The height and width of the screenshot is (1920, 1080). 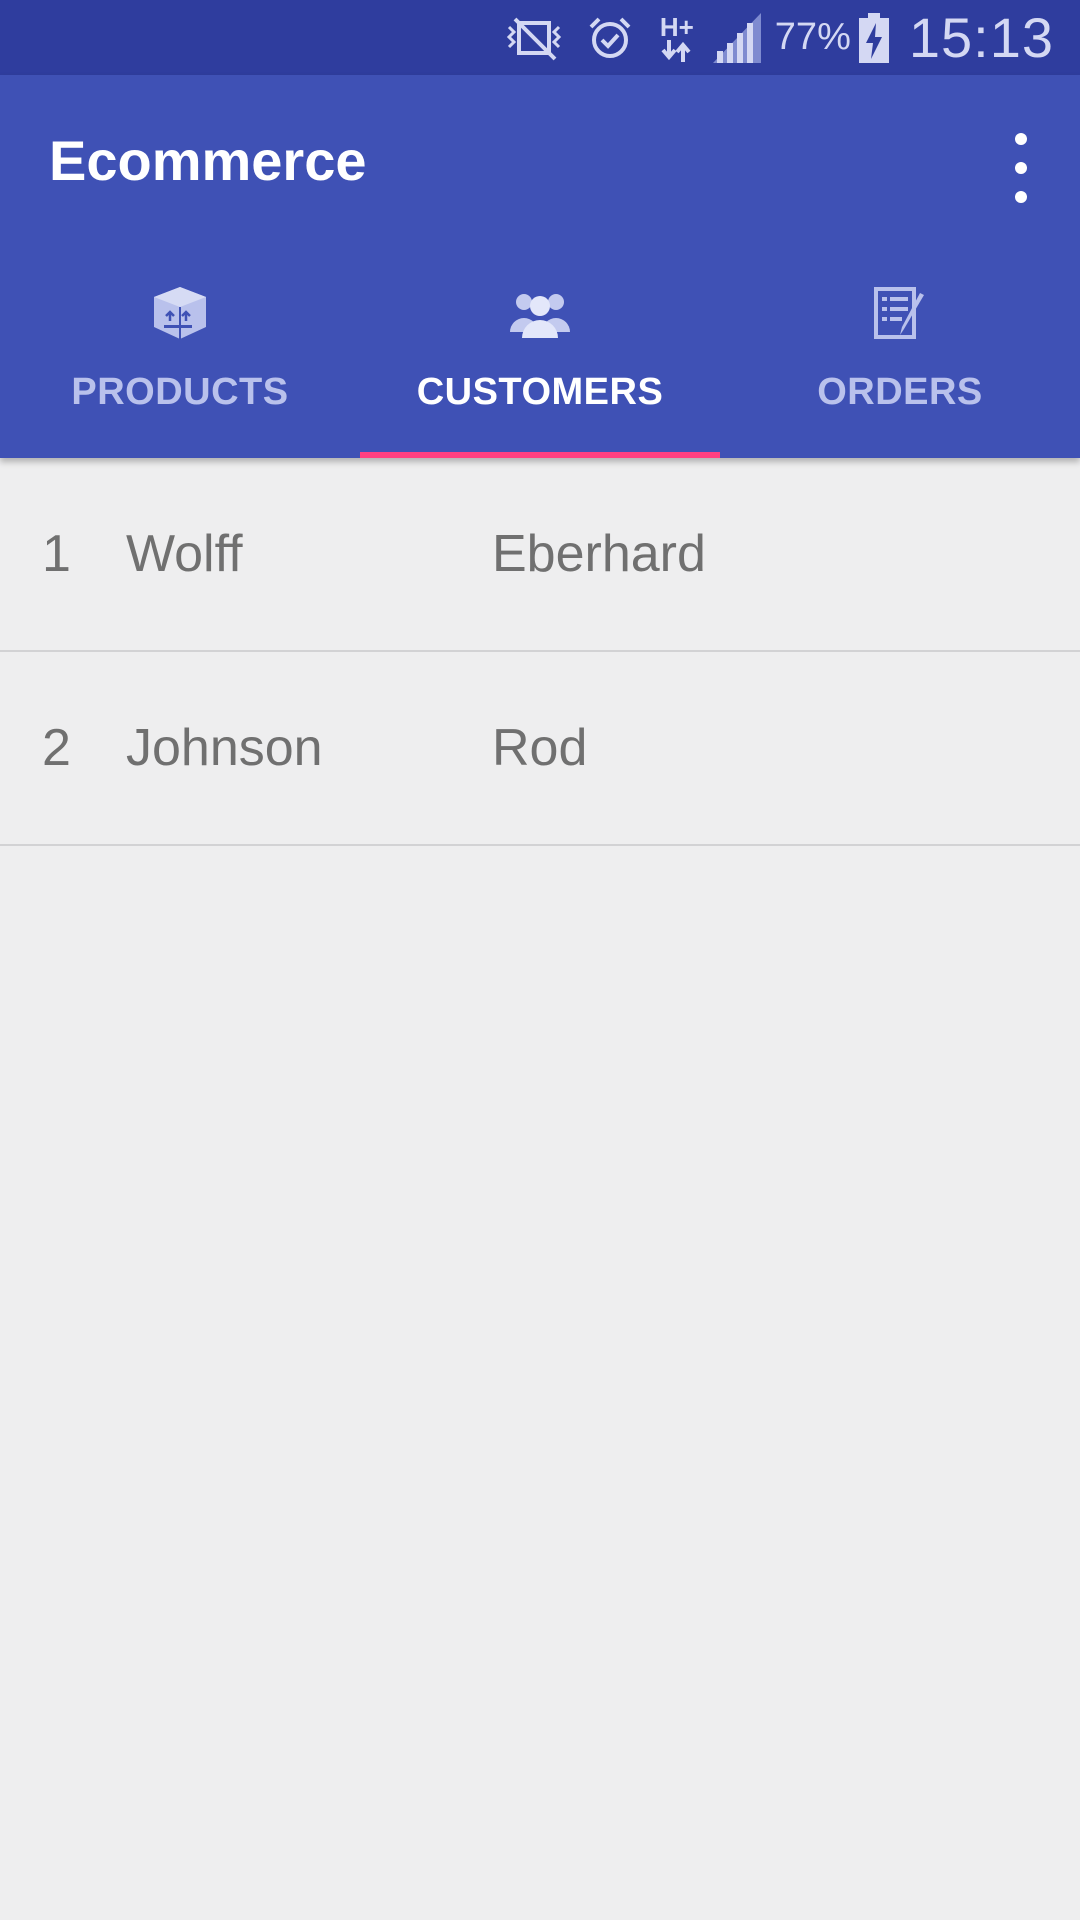 What do you see at coordinates (180, 313) in the screenshot?
I see `box-icon` at bounding box center [180, 313].